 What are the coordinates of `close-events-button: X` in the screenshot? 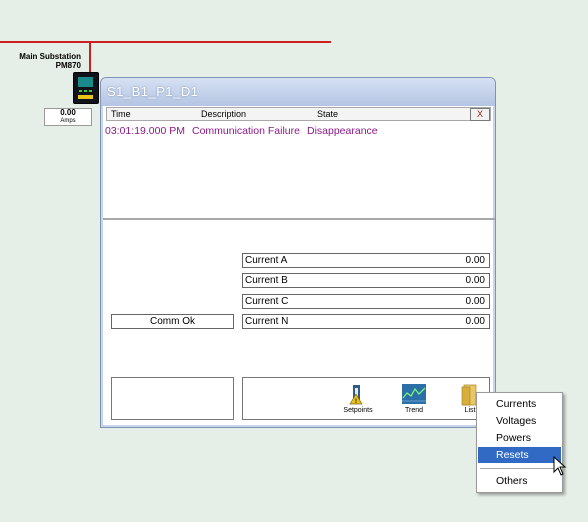 It's located at (480, 114).